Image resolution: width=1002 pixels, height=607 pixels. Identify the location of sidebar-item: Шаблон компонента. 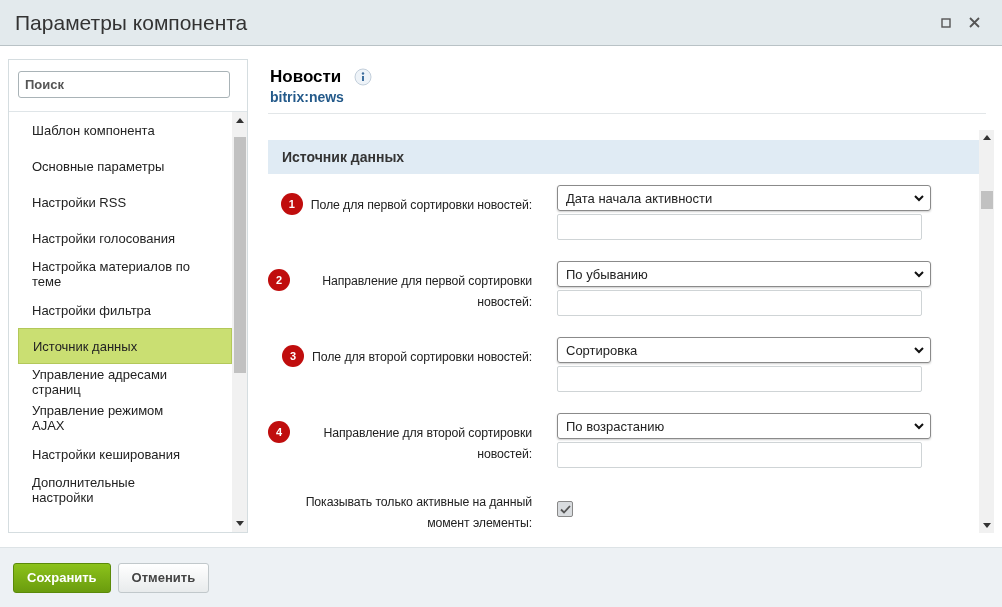
(125, 130).